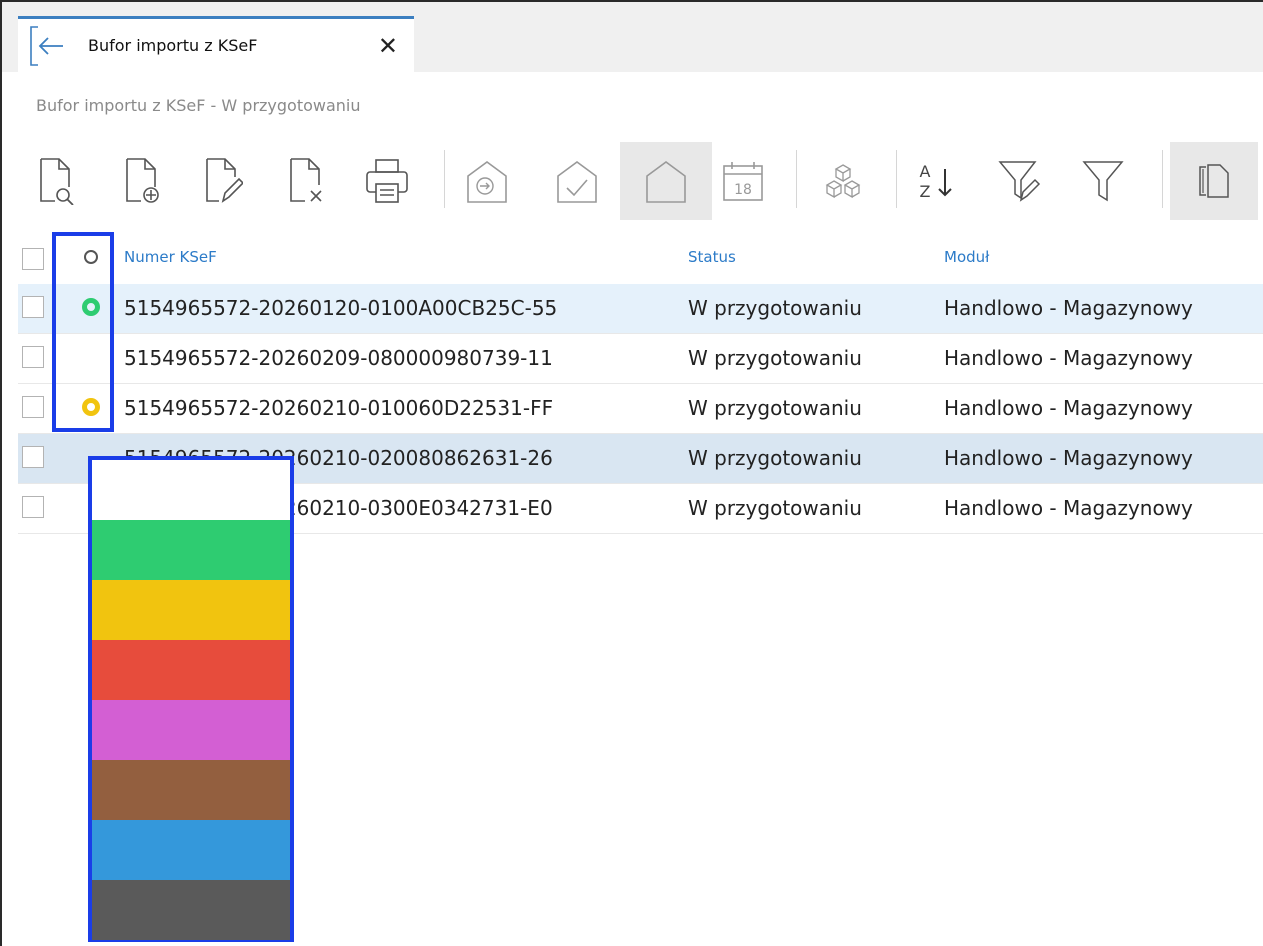 Image resolution: width=1263 pixels, height=946 pixels. I want to click on calendar-day: 18, so click(743, 190).